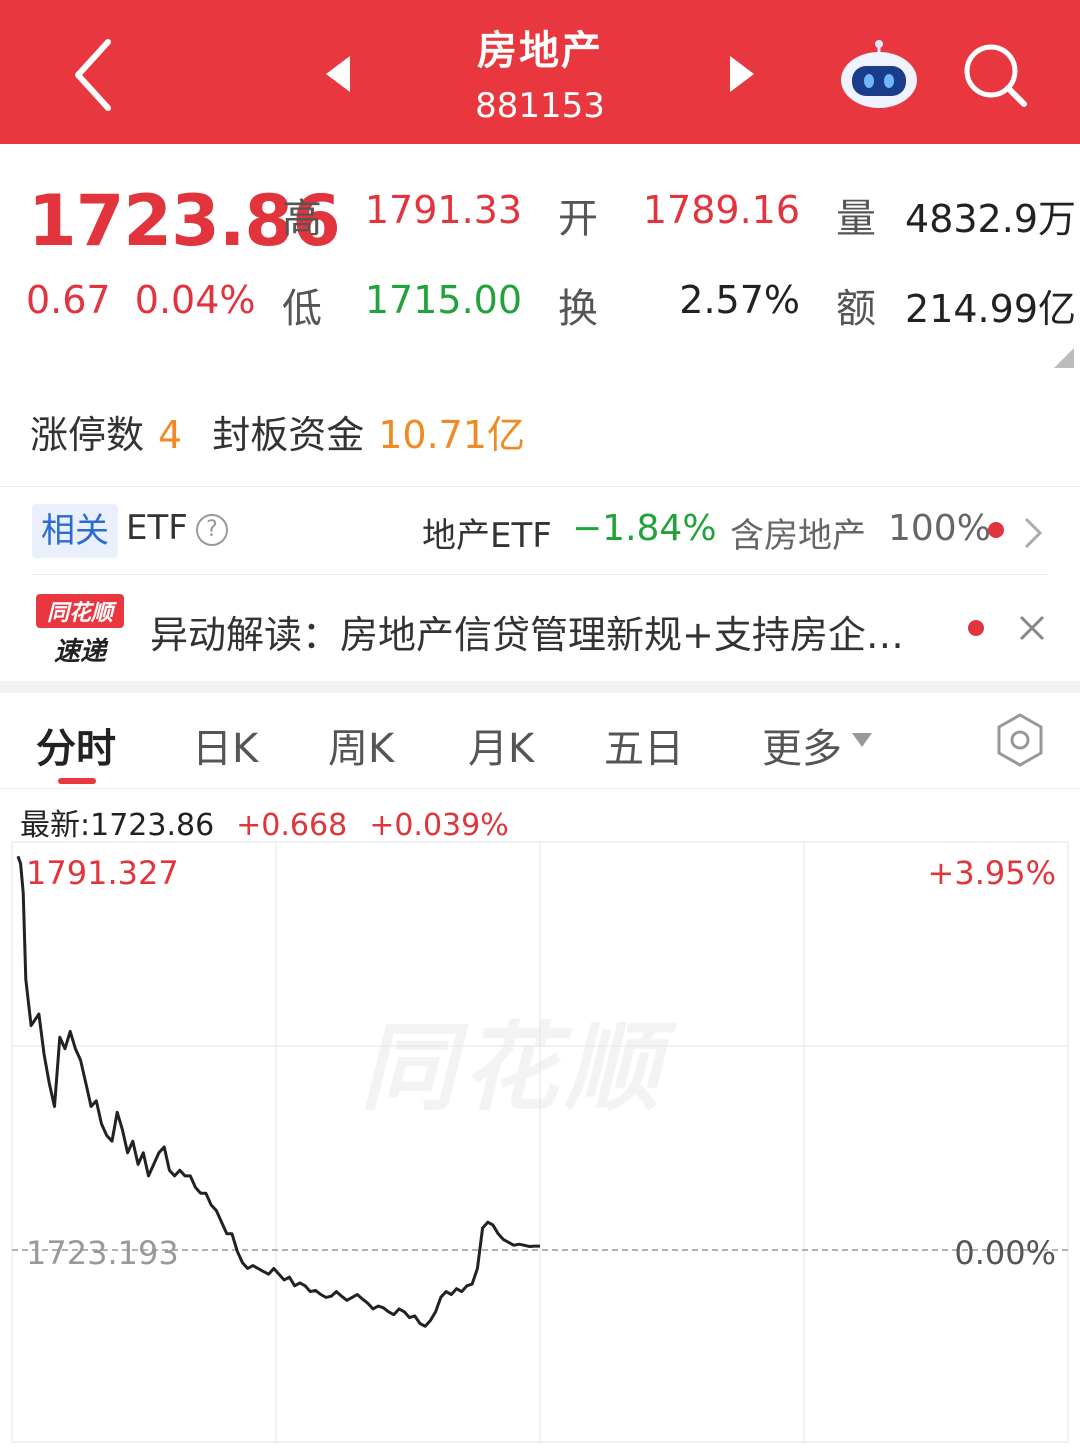  I want to click on expand-corner-icon, so click(1064, 358).